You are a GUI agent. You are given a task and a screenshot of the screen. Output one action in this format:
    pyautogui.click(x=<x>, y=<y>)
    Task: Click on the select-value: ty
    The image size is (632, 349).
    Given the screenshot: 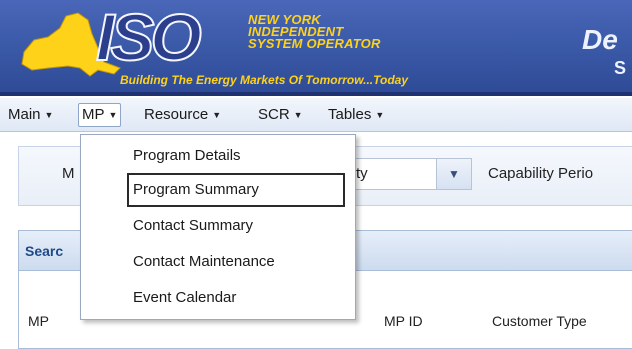 What is the action you would take?
    pyautogui.click(x=362, y=173)
    